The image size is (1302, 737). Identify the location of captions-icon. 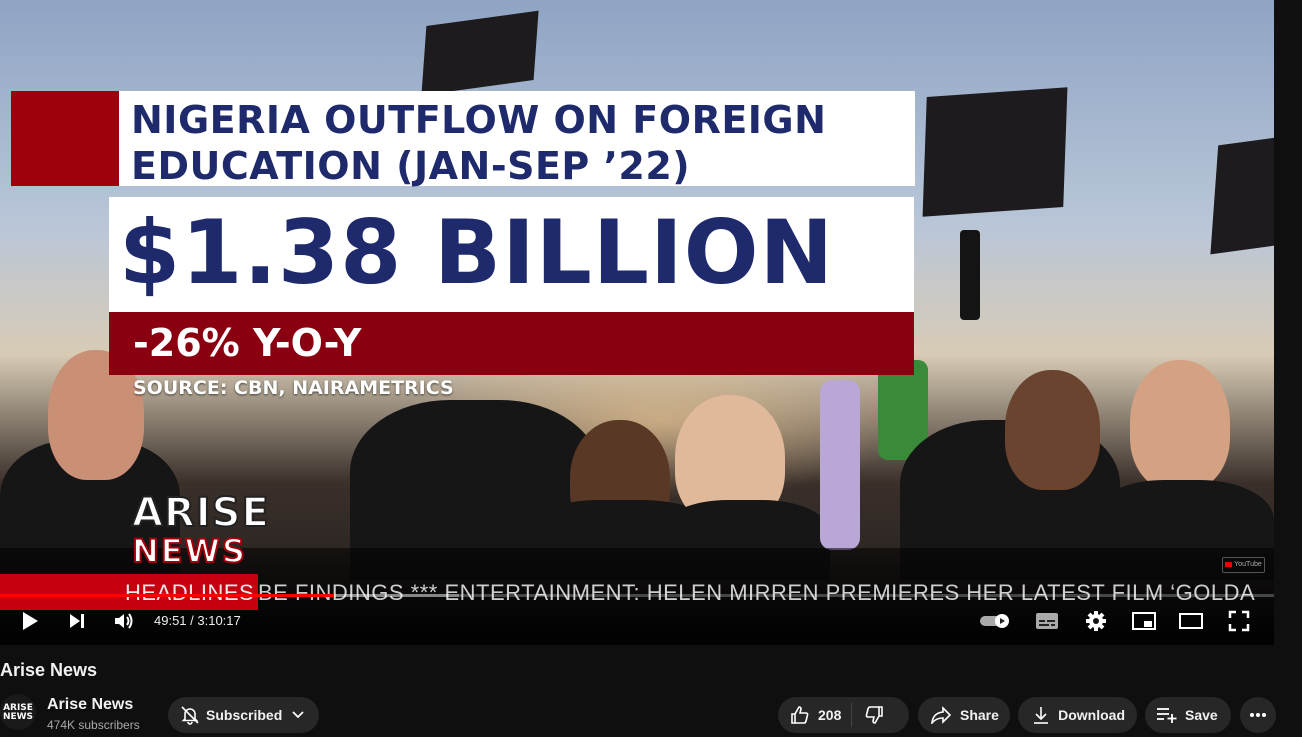
(1047, 621).